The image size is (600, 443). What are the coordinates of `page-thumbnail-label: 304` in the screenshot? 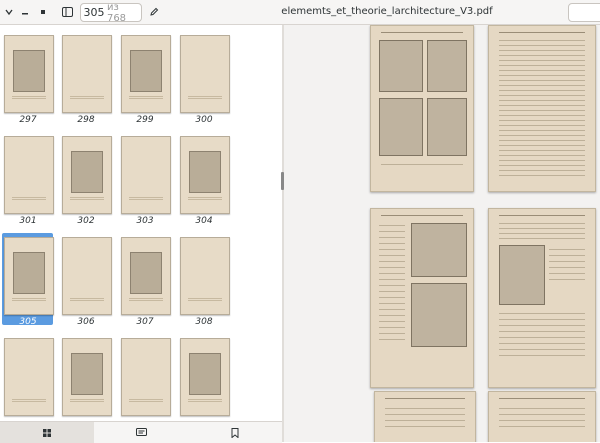 It's located at (204, 221).